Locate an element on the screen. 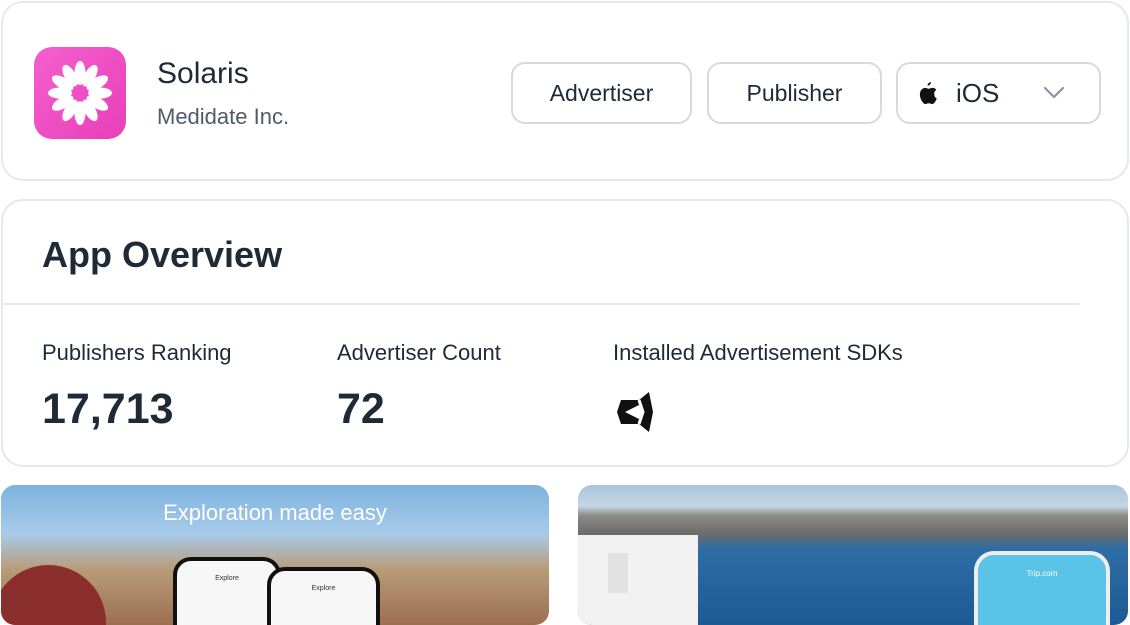 The height and width of the screenshot is (625, 1130). unity-icon is located at coordinates (636, 411).